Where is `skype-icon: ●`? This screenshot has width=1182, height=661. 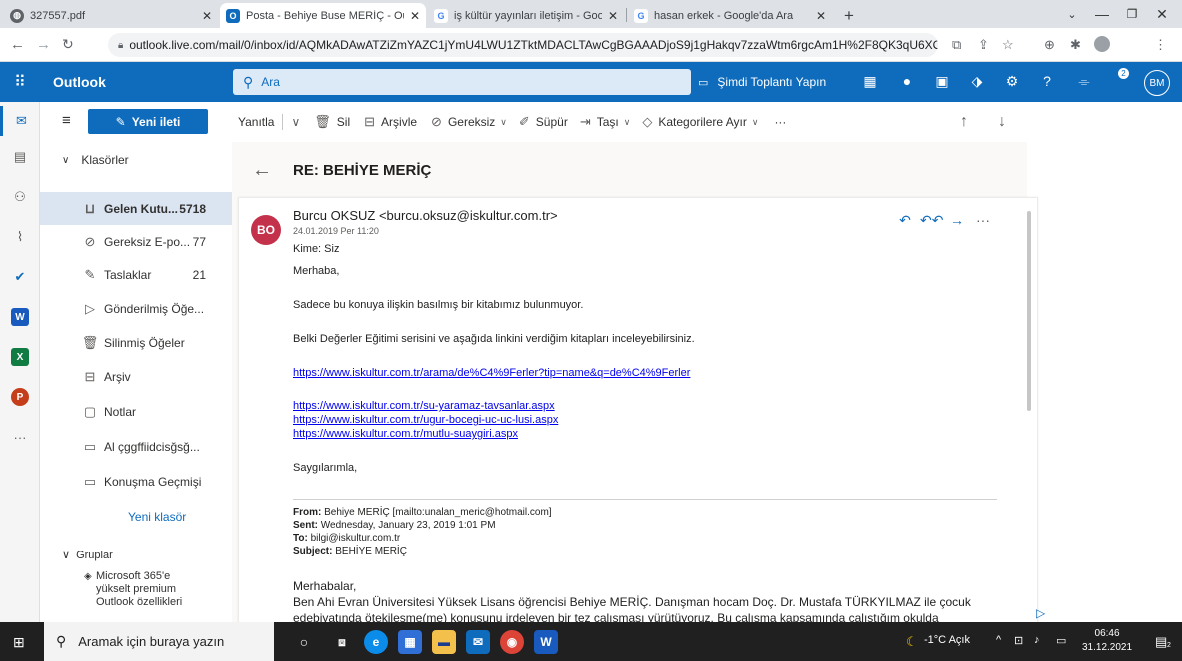 skype-icon: ● is located at coordinates (907, 81).